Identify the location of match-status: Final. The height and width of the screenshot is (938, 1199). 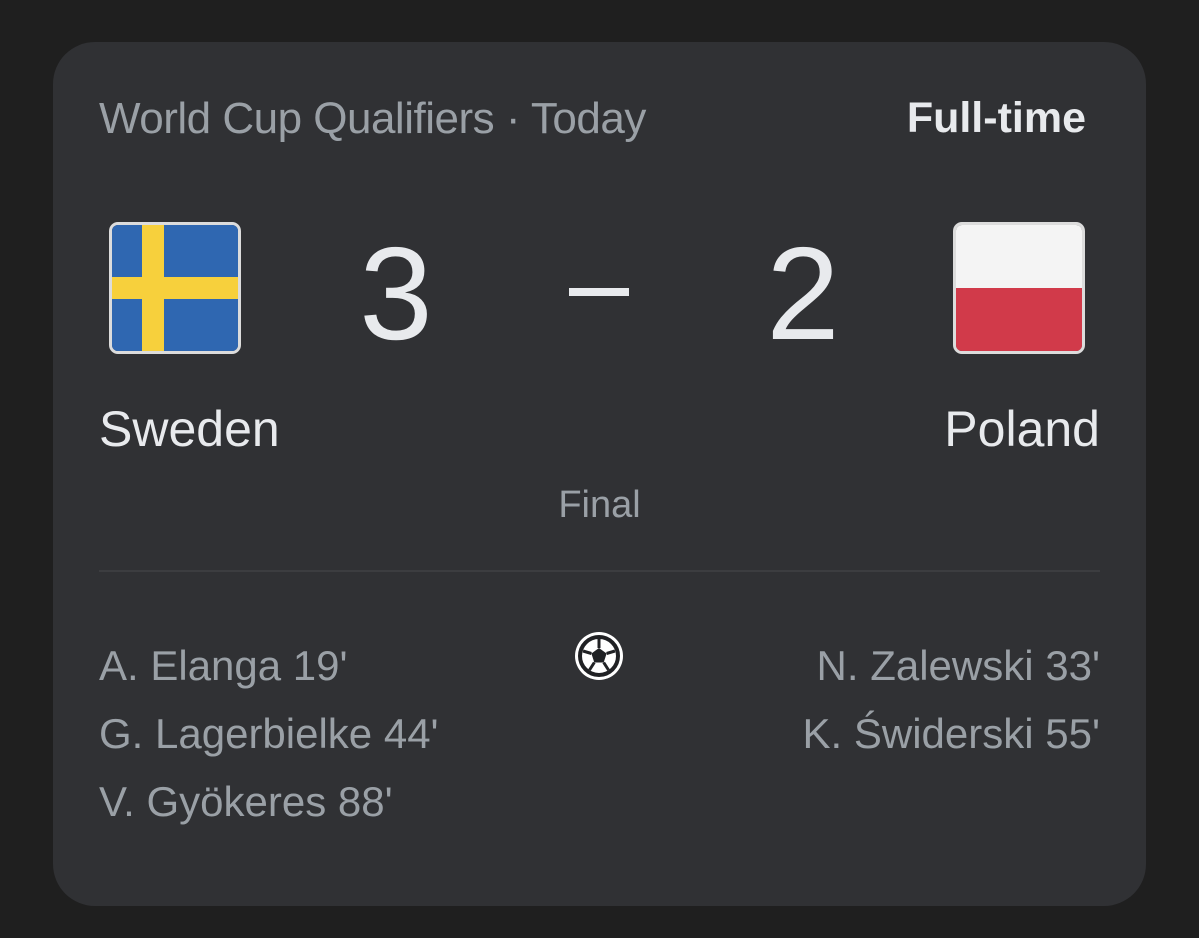
(599, 505).